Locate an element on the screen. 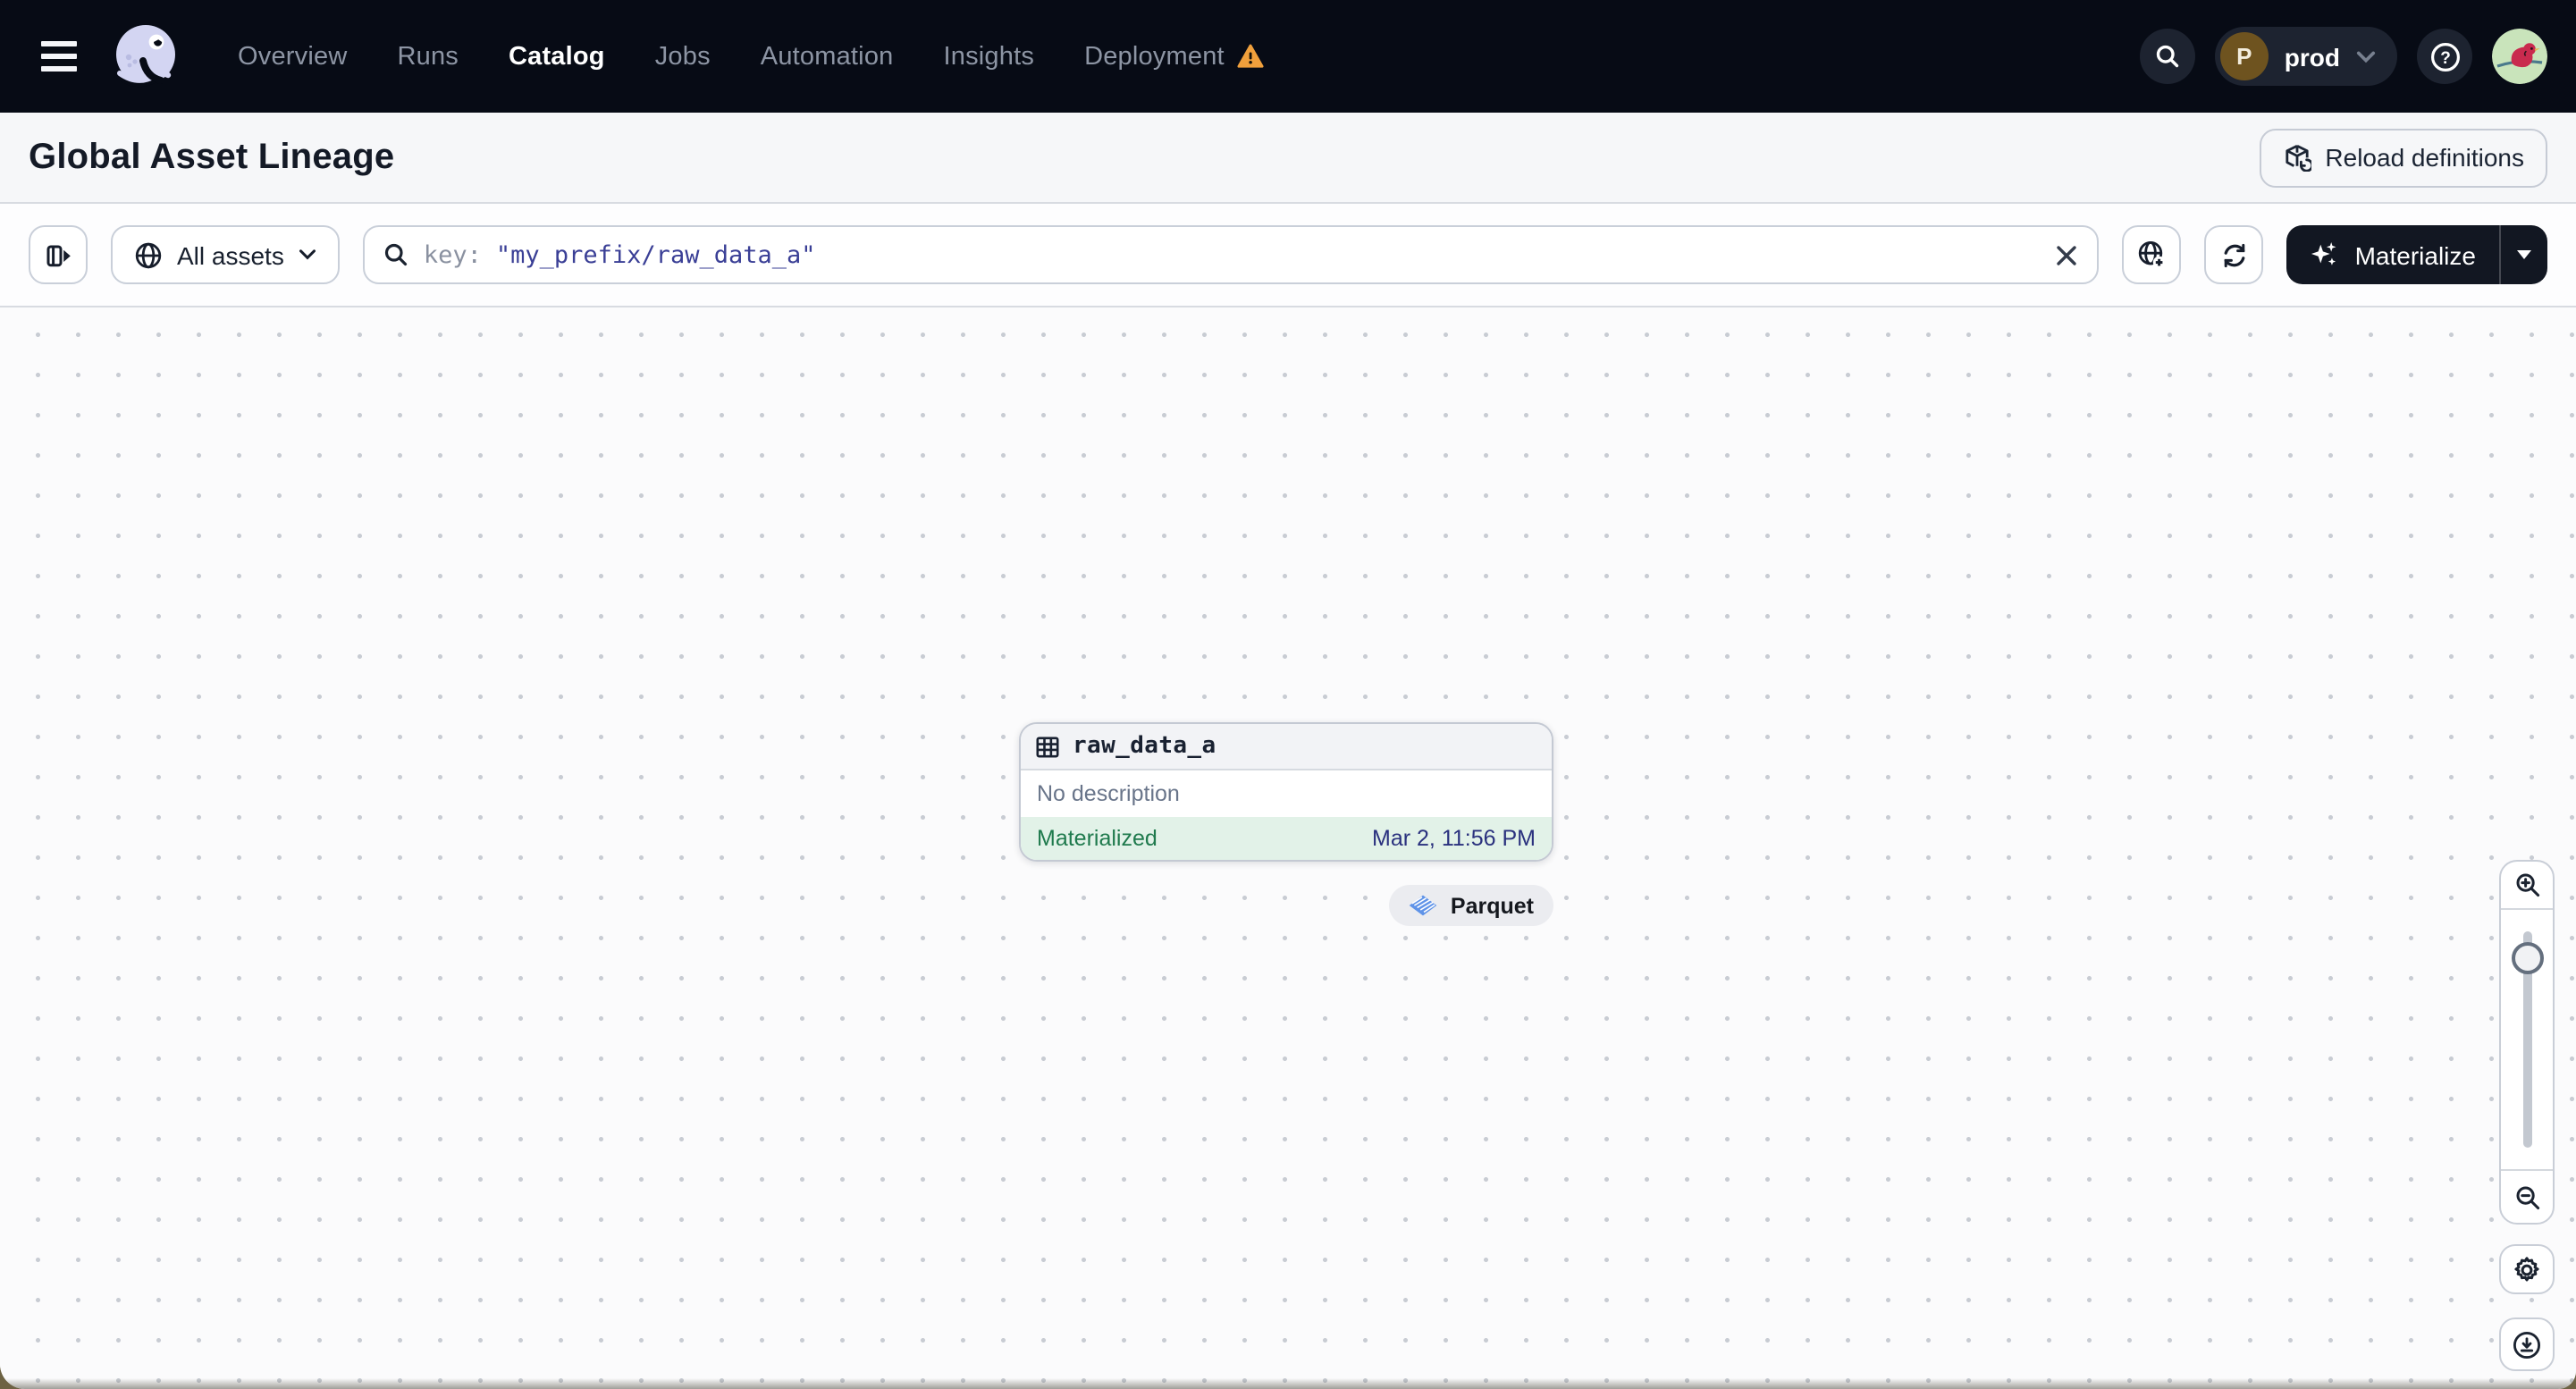 The height and width of the screenshot is (1389, 2576). page-title: Global Asset Lineage is located at coordinates (212, 156).